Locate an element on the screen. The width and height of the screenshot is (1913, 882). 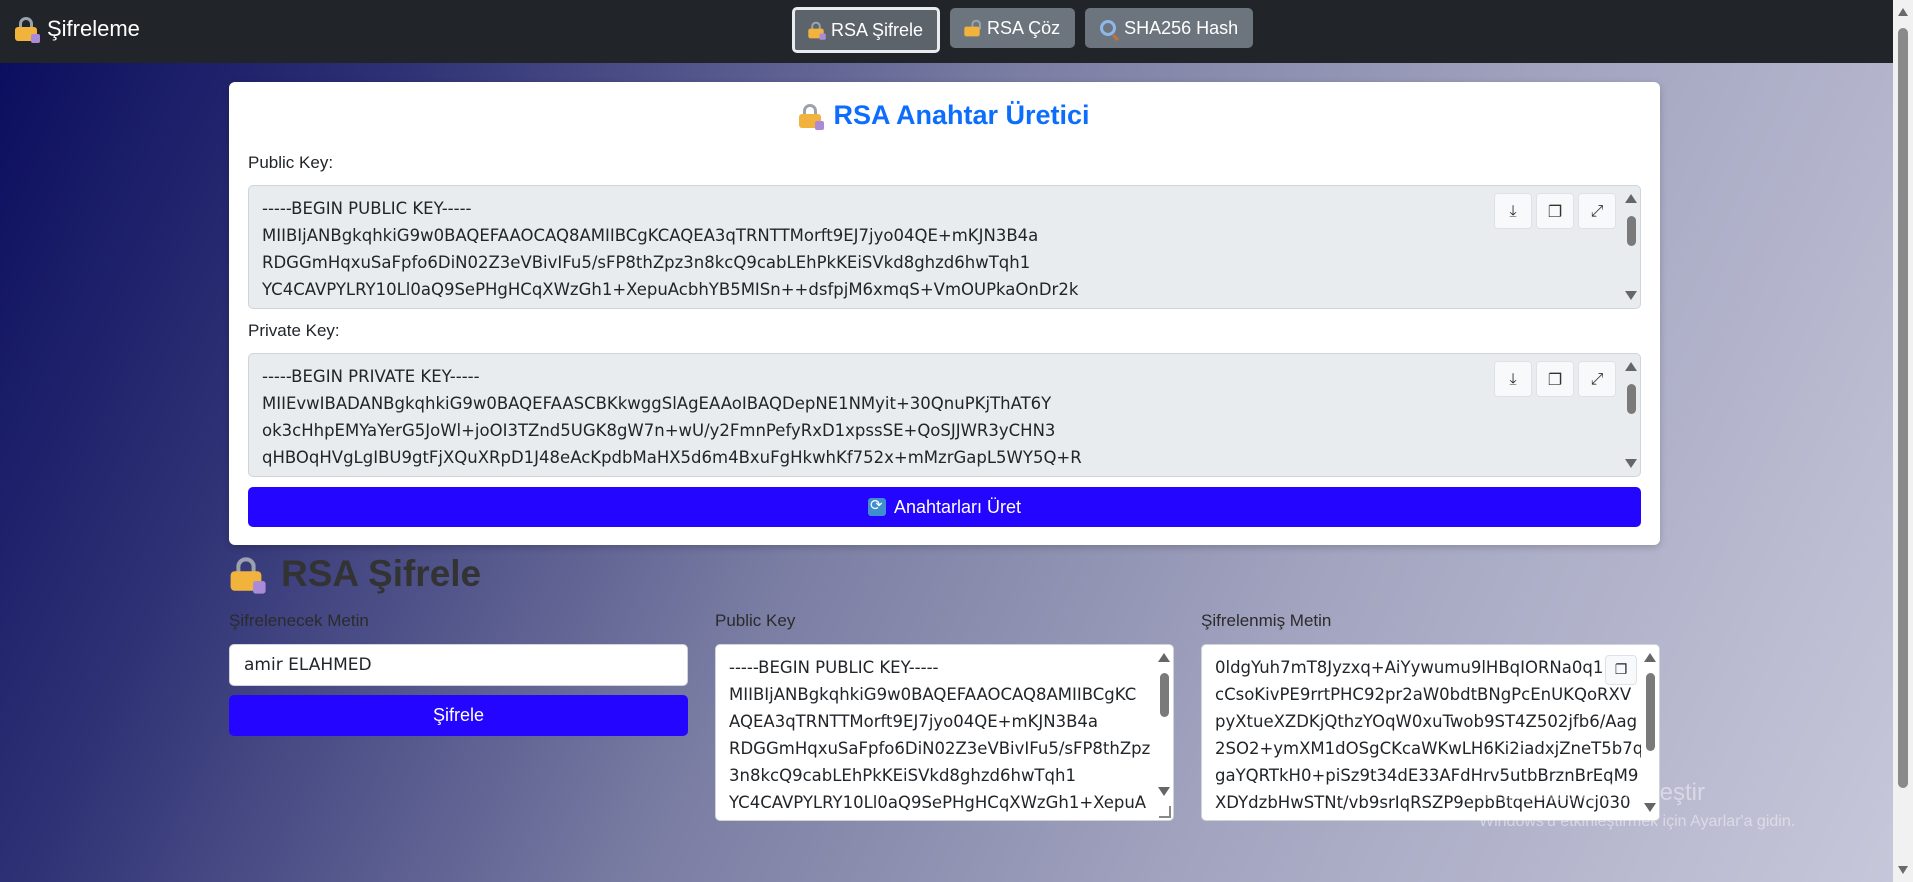
private-key-scrollbar is located at coordinates (1631, 415).